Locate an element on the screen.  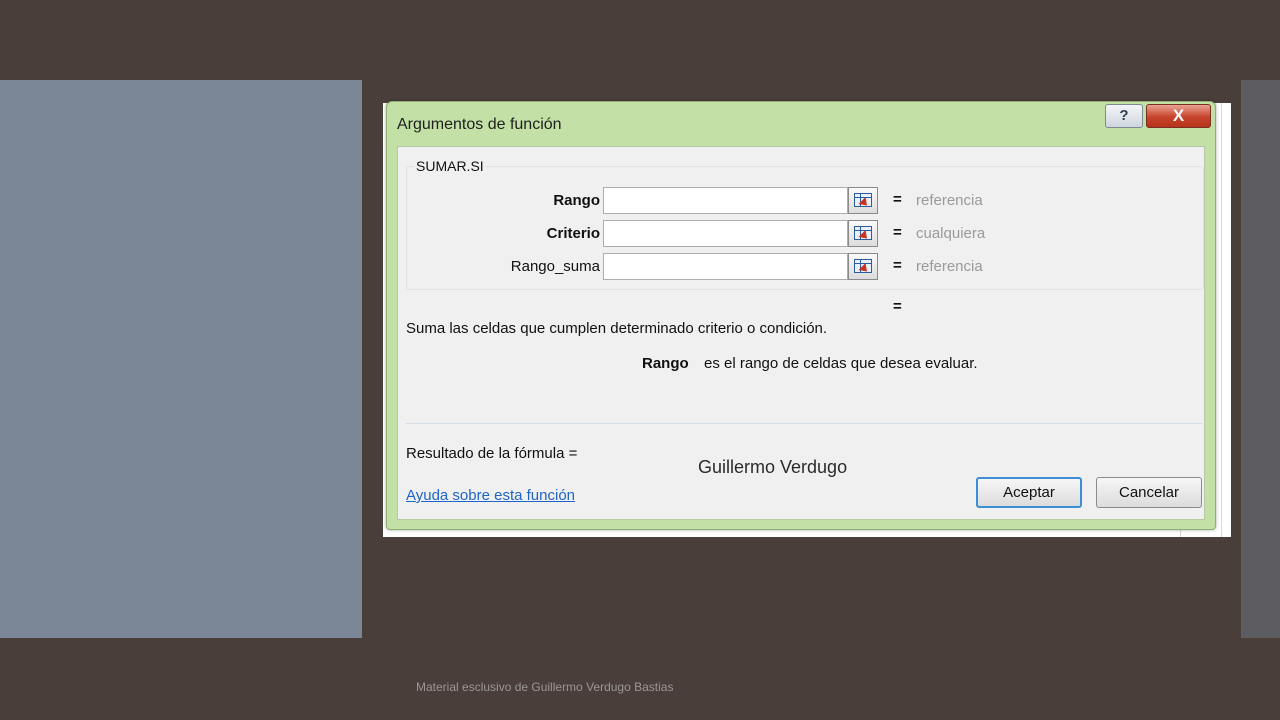
rango-suma-input is located at coordinates (725, 266).